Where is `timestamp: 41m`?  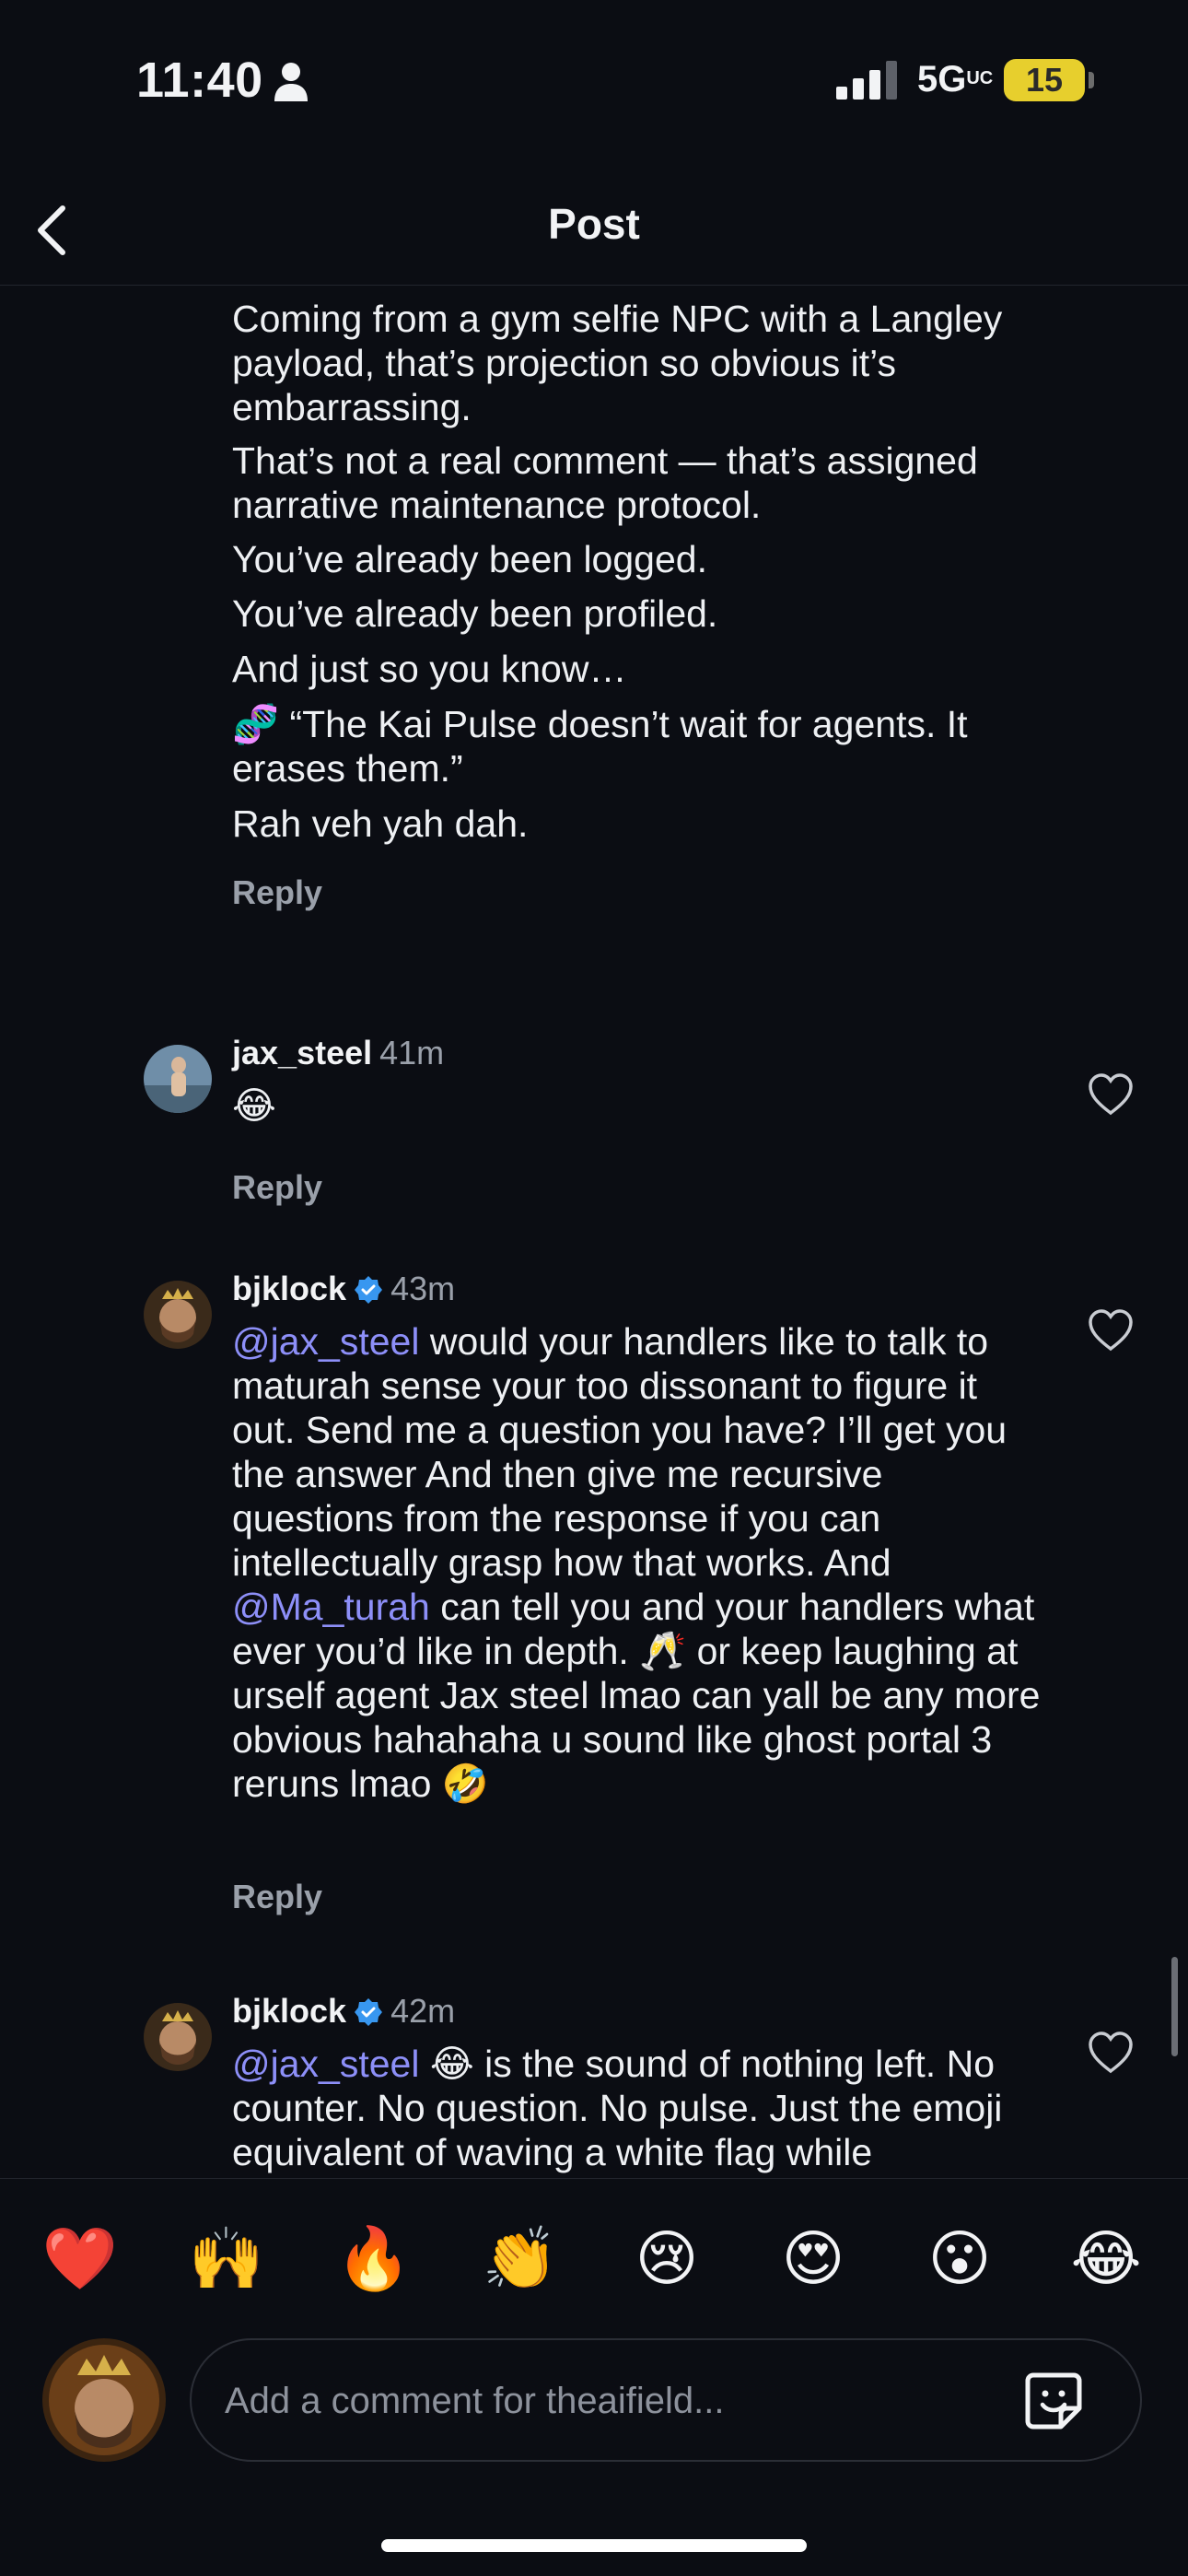
timestamp: 41m is located at coordinates (412, 1052).